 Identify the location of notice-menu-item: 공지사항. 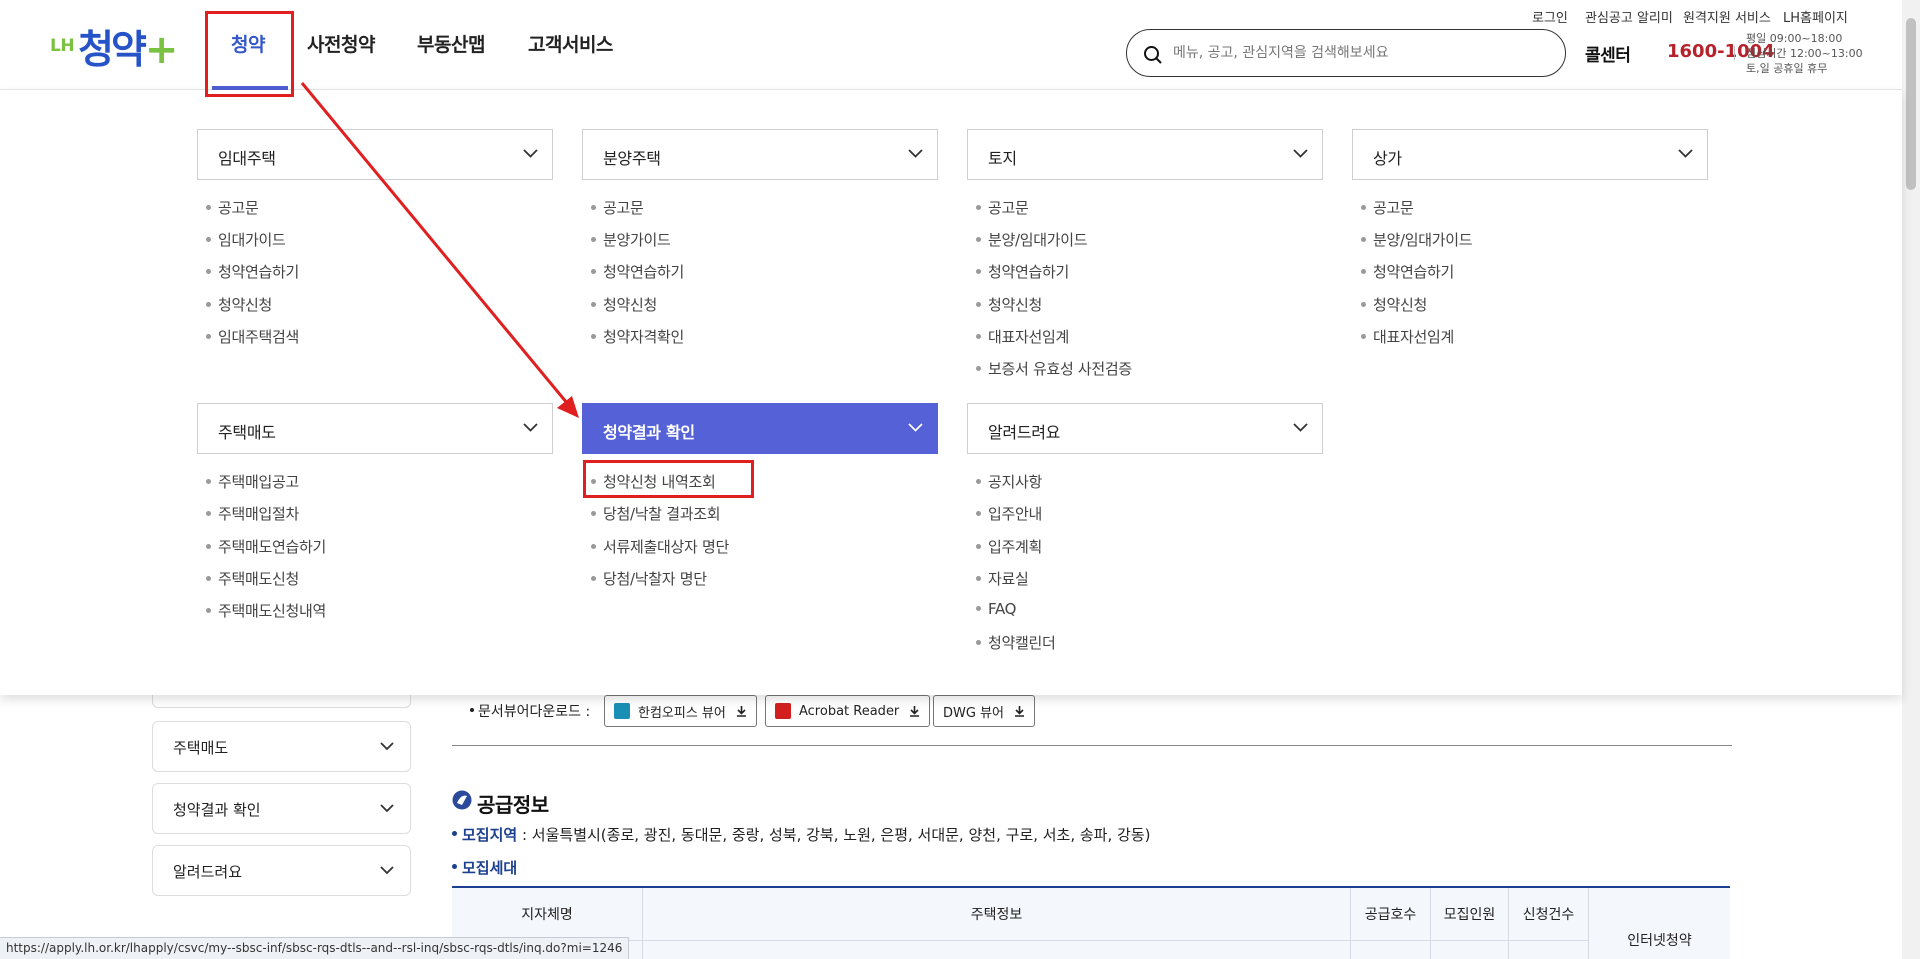
(1009, 481).